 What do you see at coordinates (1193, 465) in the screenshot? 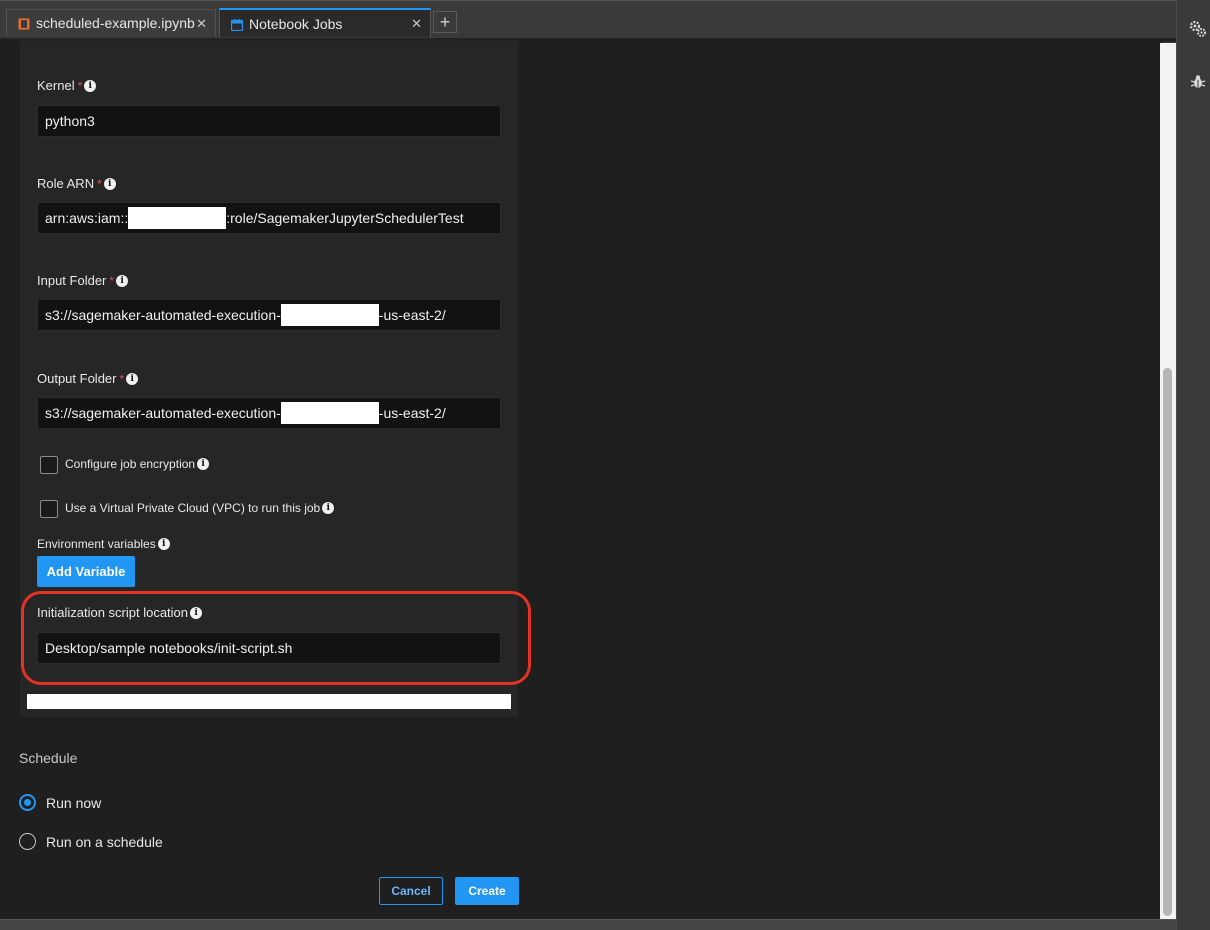
I see `right-sidebar` at bounding box center [1193, 465].